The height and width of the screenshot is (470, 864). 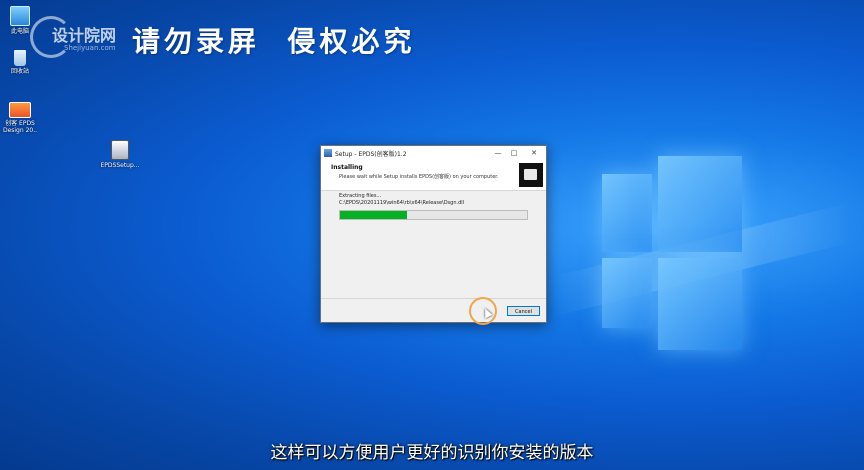 I want to click on minimize-button: —, so click(x=498, y=153).